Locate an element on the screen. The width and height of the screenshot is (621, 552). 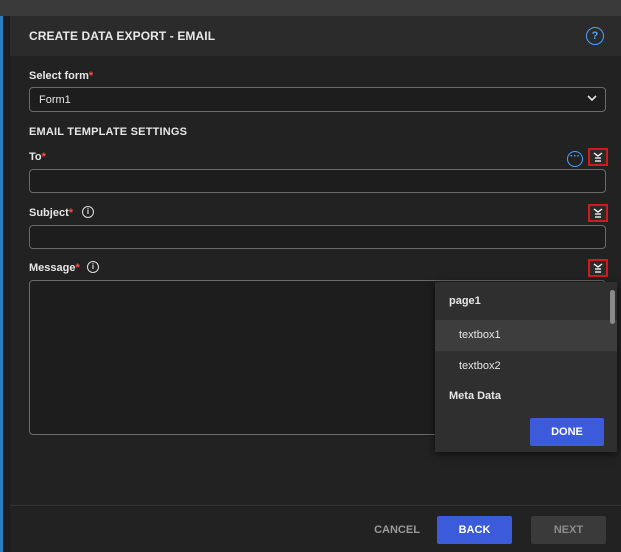
help-icon: ? is located at coordinates (595, 36).